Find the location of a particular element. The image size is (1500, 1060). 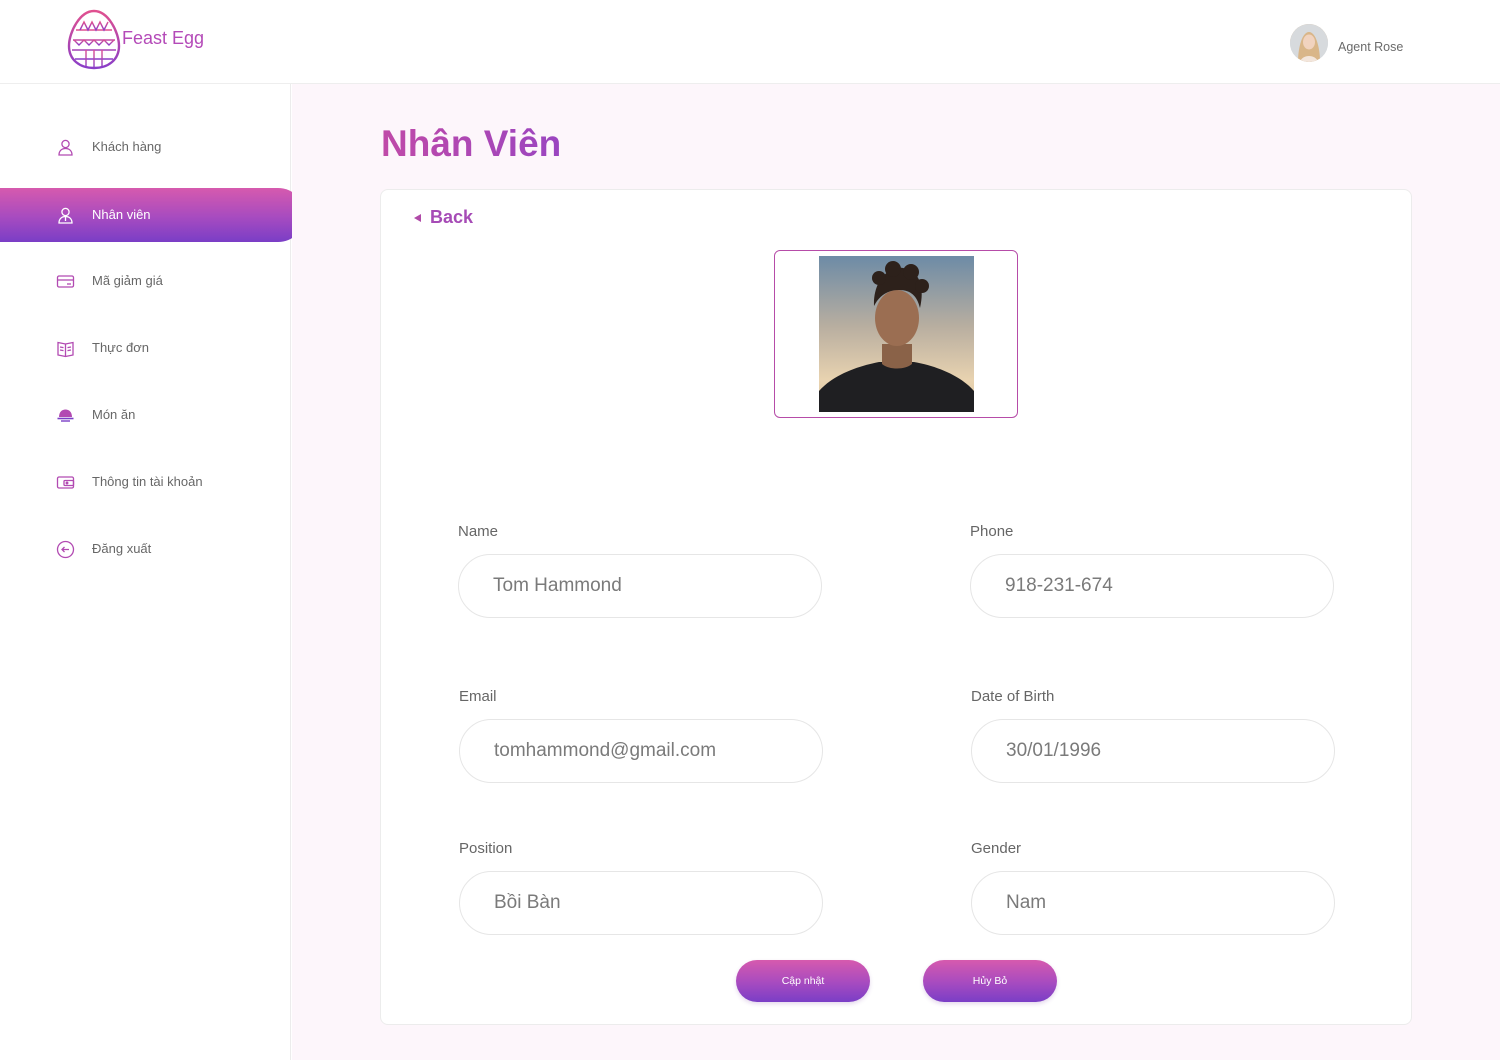

sidebar-item-label: Mã giảm giá is located at coordinates (127, 280).